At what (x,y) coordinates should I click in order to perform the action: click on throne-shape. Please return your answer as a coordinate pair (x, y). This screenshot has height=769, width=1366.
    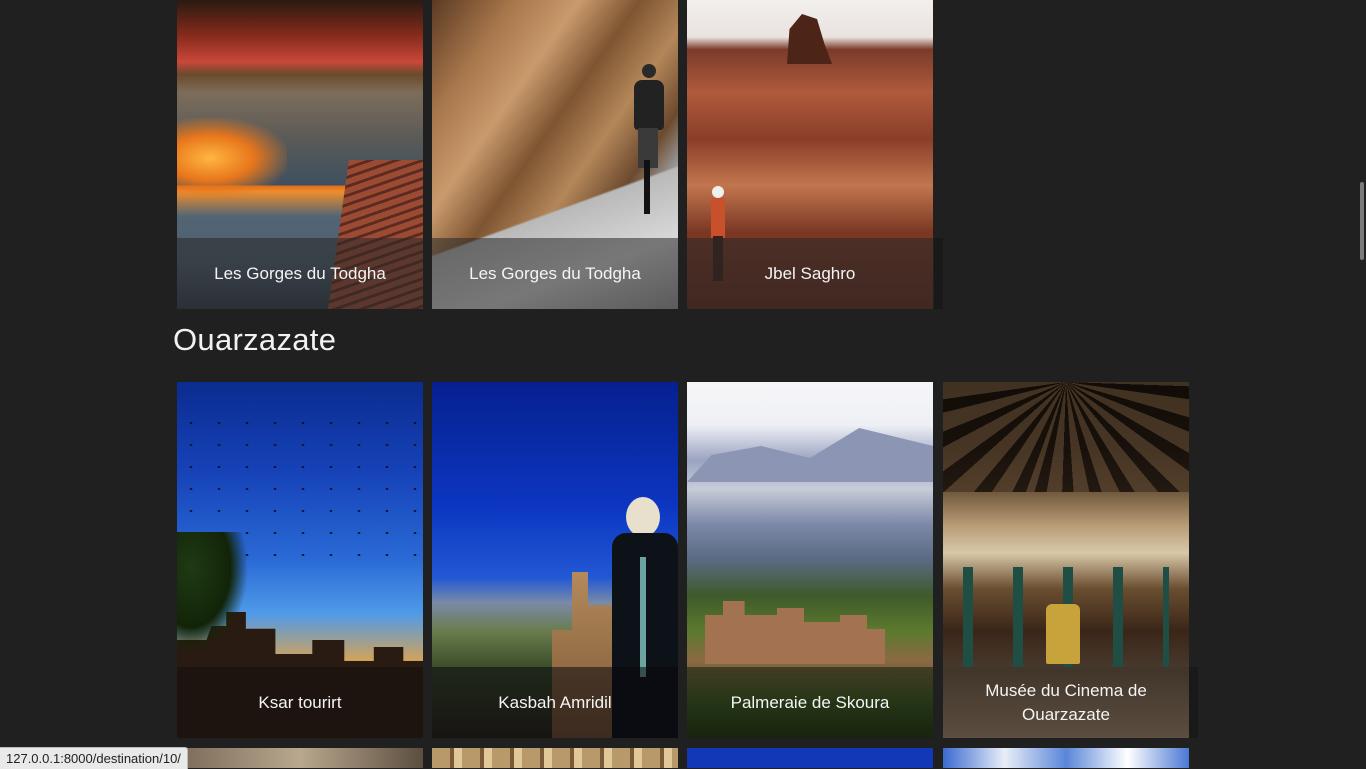
    Looking at the image, I should click on (1063, 634).